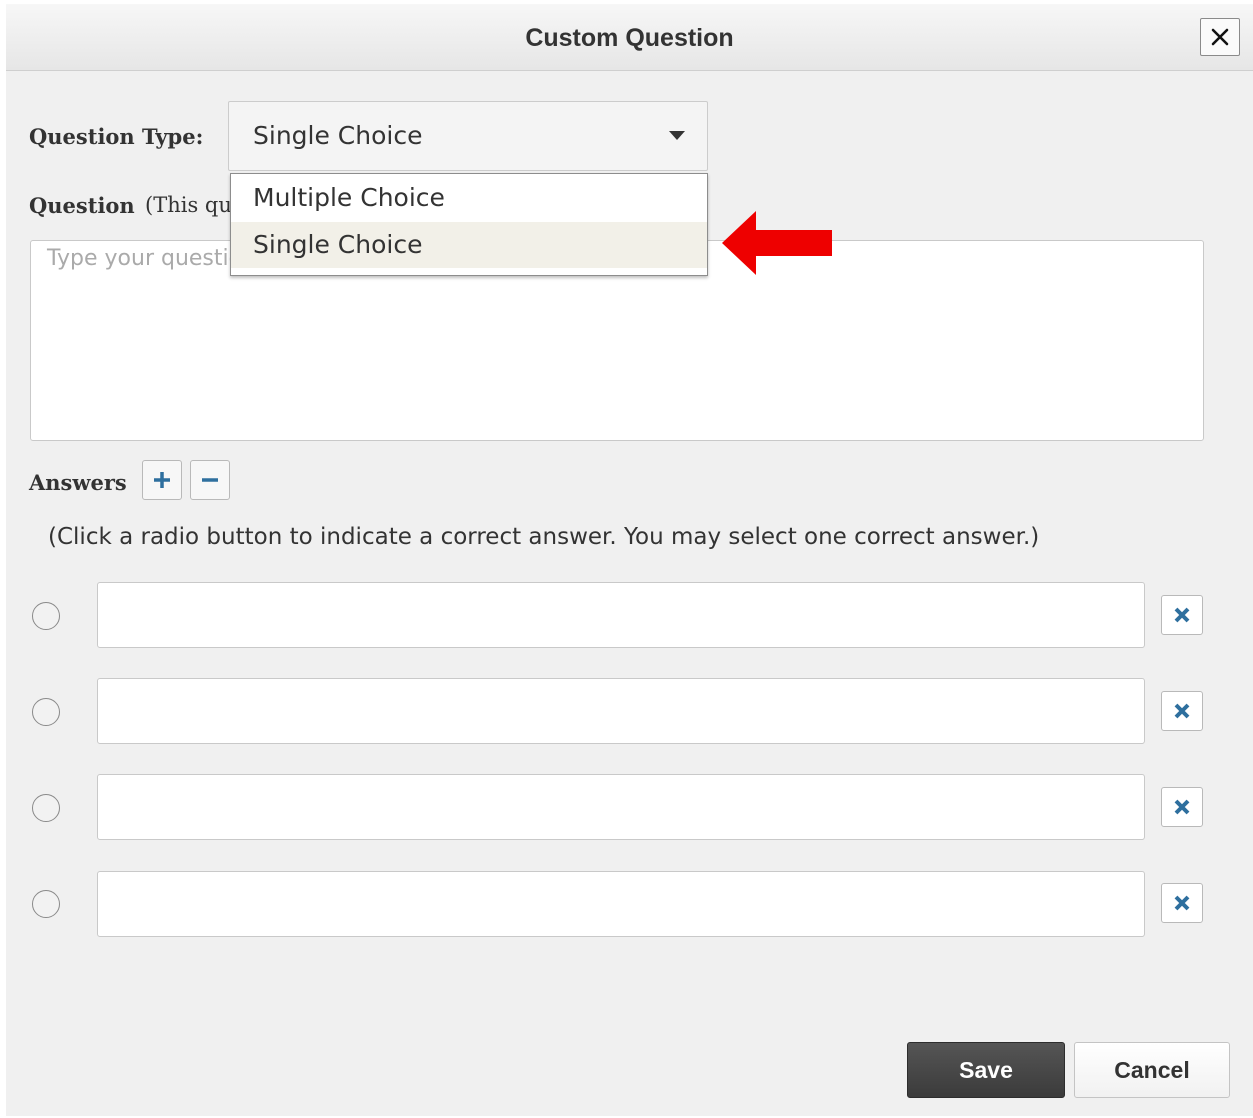 The image size is (1253, 1118). Describe the element at coordinates (469, 198) in the screenshot. I see `dropdown-option-multiple-choice: Multiple Choice` at that location.